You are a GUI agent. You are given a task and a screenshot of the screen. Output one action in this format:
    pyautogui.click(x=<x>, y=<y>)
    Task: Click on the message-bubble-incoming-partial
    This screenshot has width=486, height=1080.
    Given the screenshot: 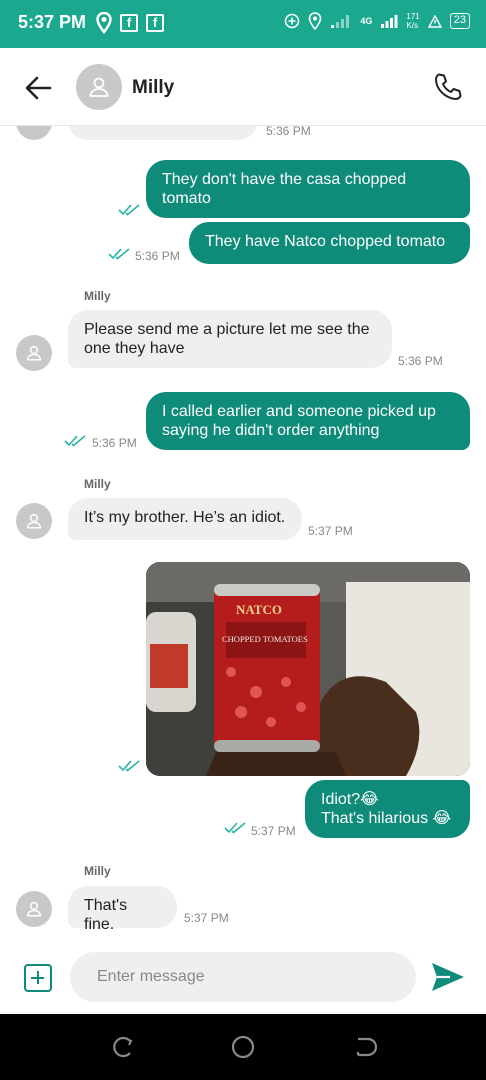 What is the action you would take?
    pyautogui.click(x=163, y=133)
    